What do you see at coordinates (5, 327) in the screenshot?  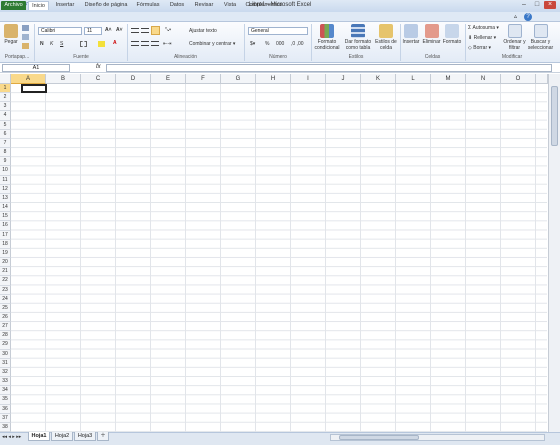 I see `row-header: 27` at bounding box center [5, 327].